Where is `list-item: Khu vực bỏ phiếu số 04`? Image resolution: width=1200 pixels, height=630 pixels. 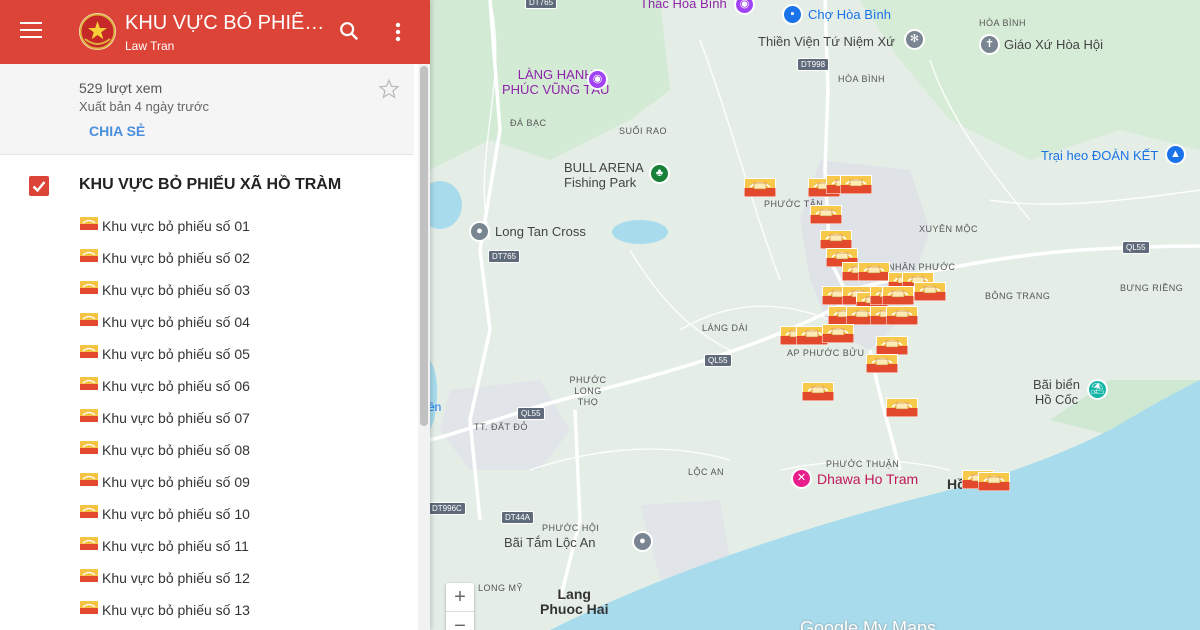
list-item: Khu vực bỏ phiếu số 04 is located at coordinates (207, 322).